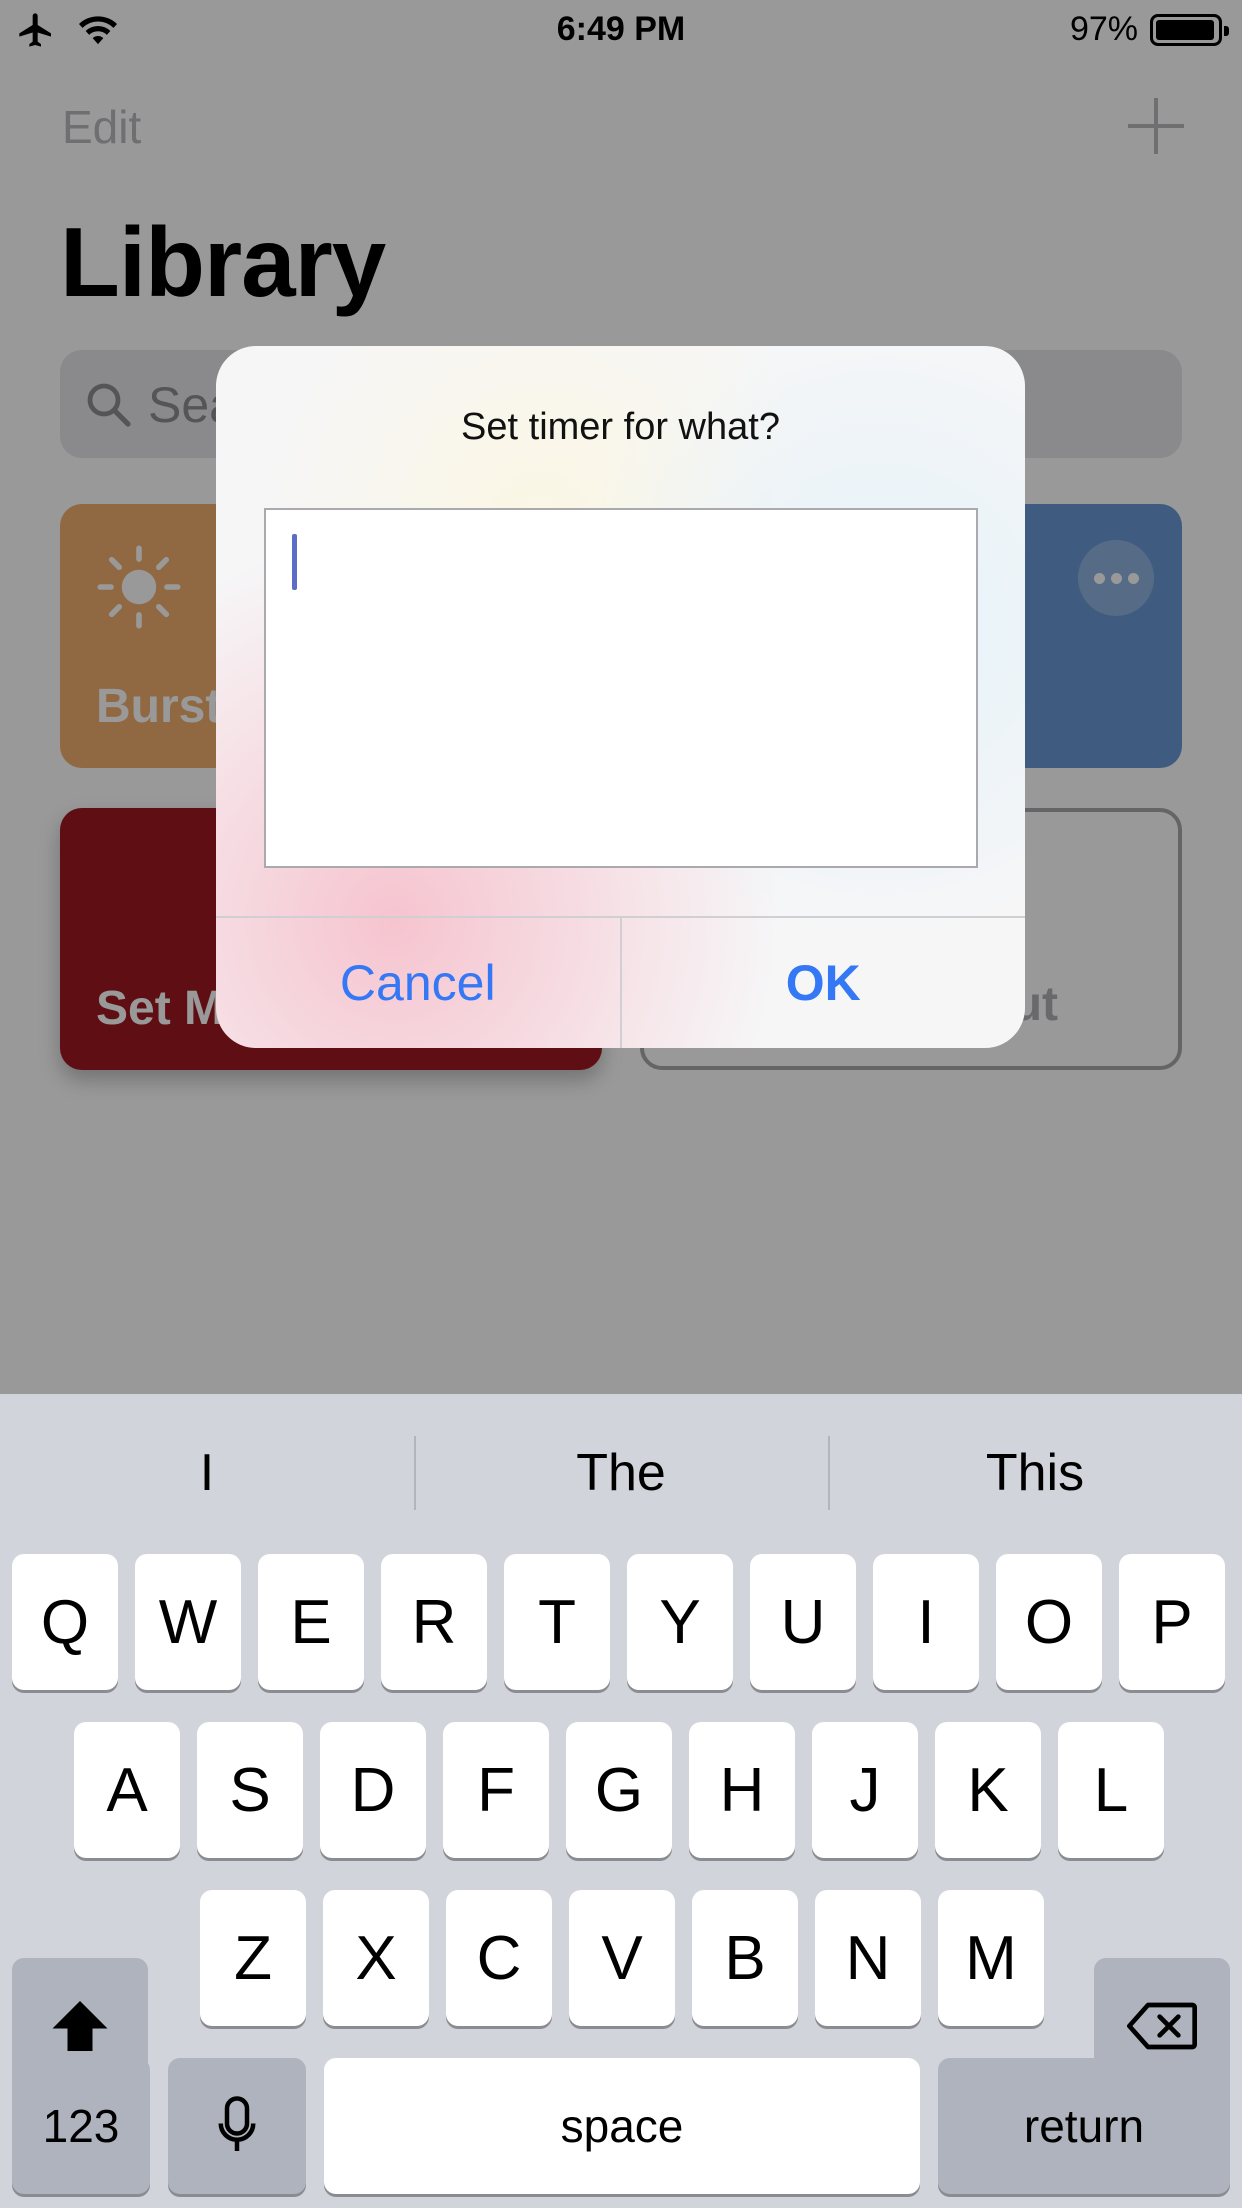  I want to click on key-h: H, so click(742, 1790).